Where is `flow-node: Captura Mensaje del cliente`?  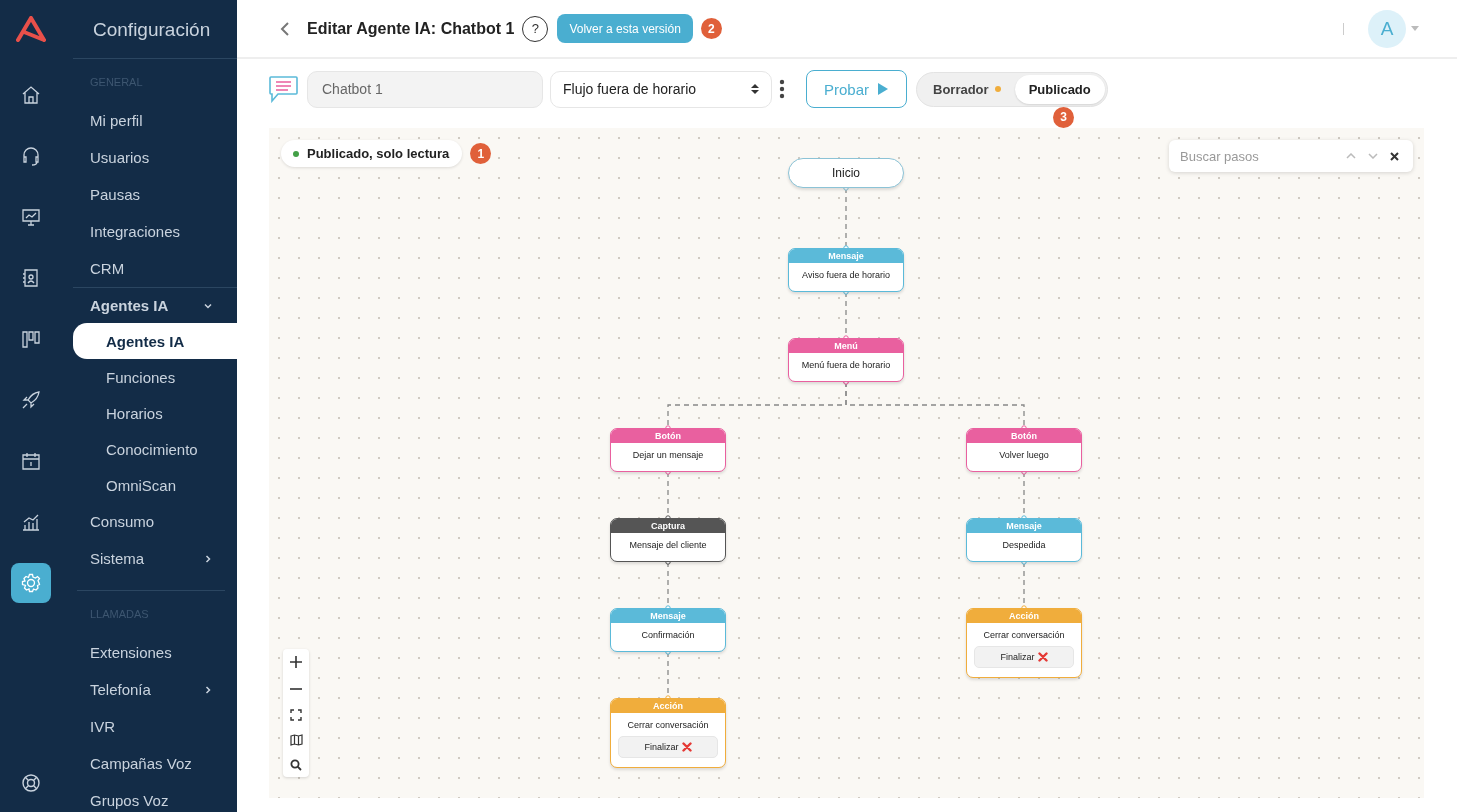 flow-node: Captura Mensaje del cliente is located at coordinates (668, 540).